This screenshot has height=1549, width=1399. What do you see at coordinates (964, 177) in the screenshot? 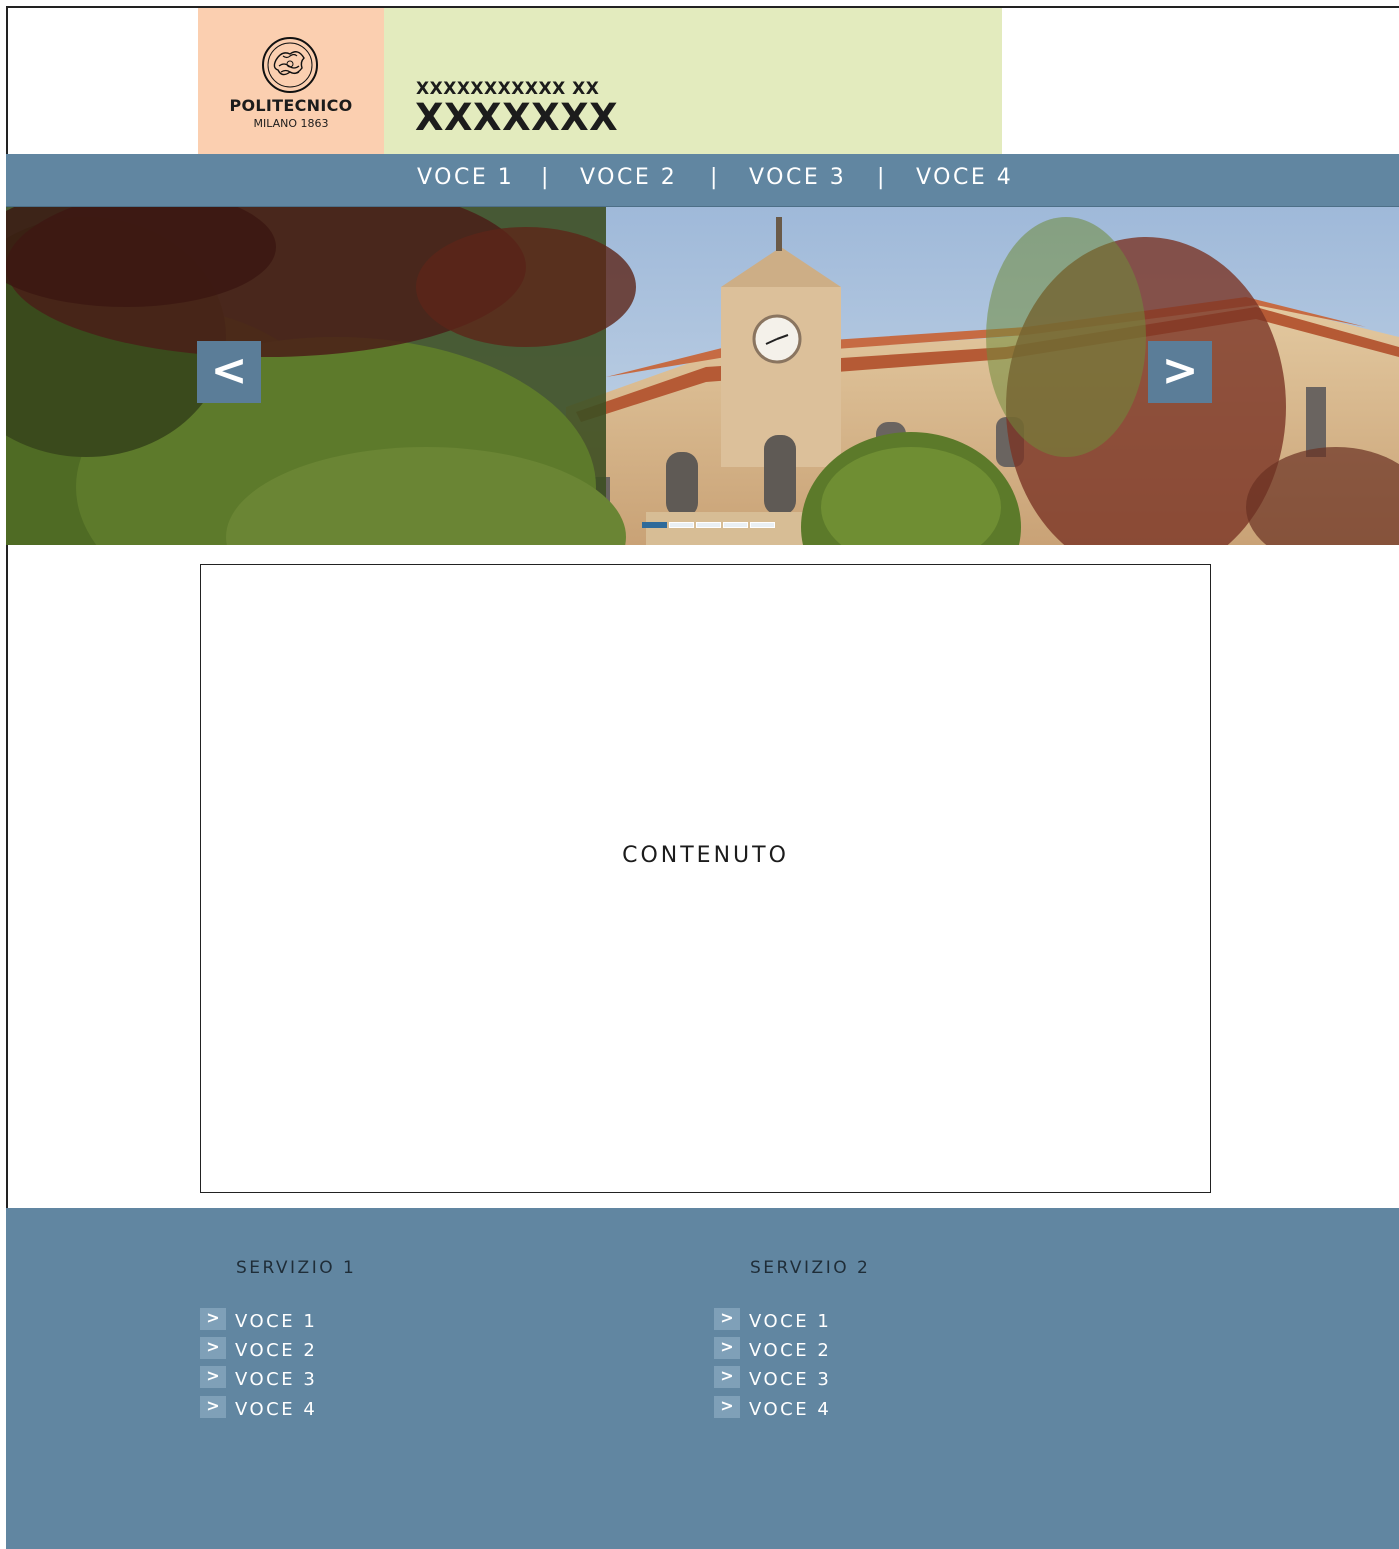
I see `nav-item-voce-4: VOCE 4` at bounding box center [964, 177].